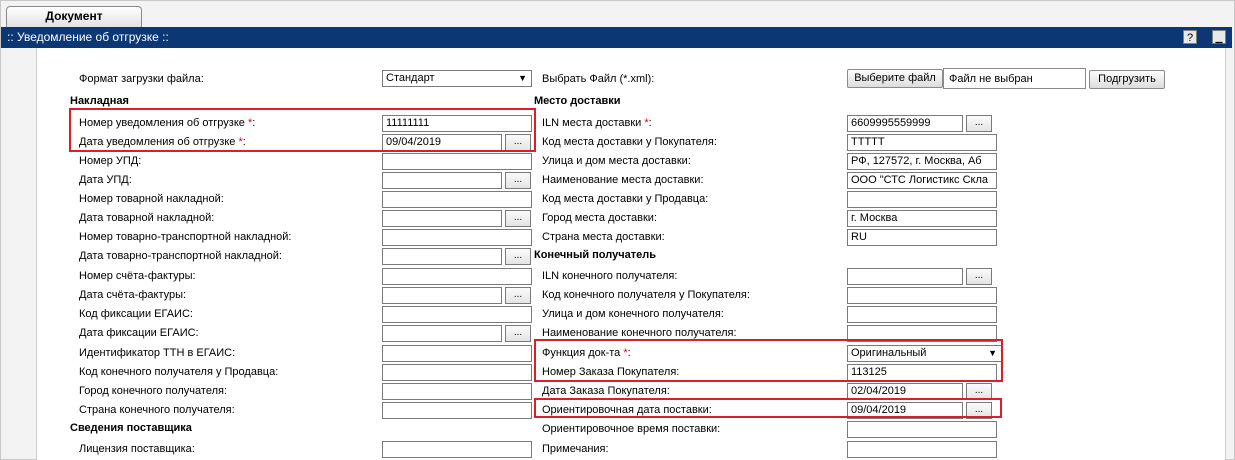 This screenshot has height=460, width=1235. I want to click on choose-file-button: Выберите файл, so click(895, 78).